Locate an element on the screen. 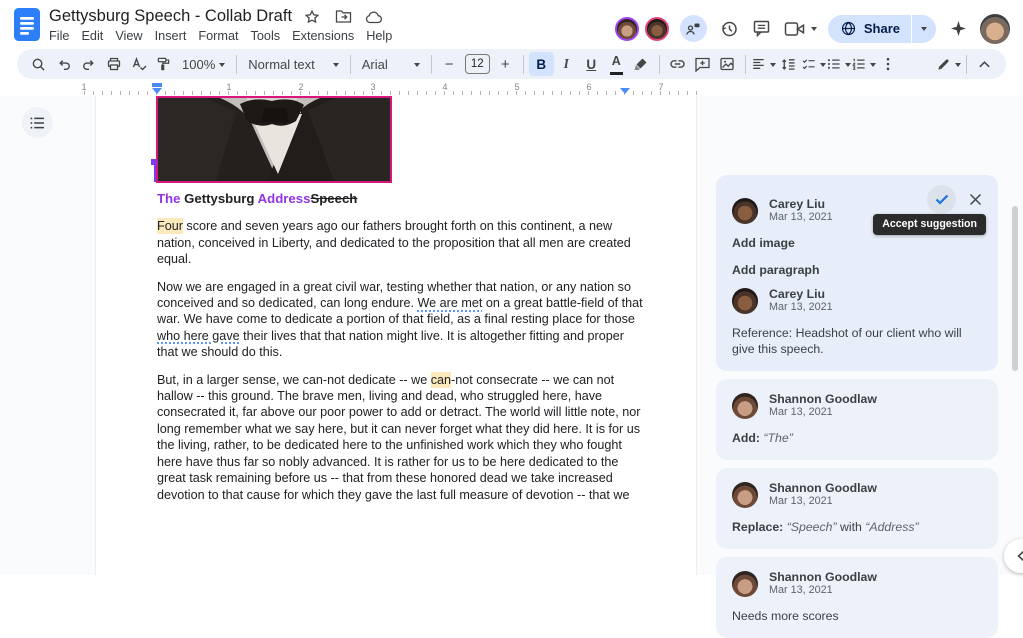  paint-format-icon is located at coordinates (163, 64).